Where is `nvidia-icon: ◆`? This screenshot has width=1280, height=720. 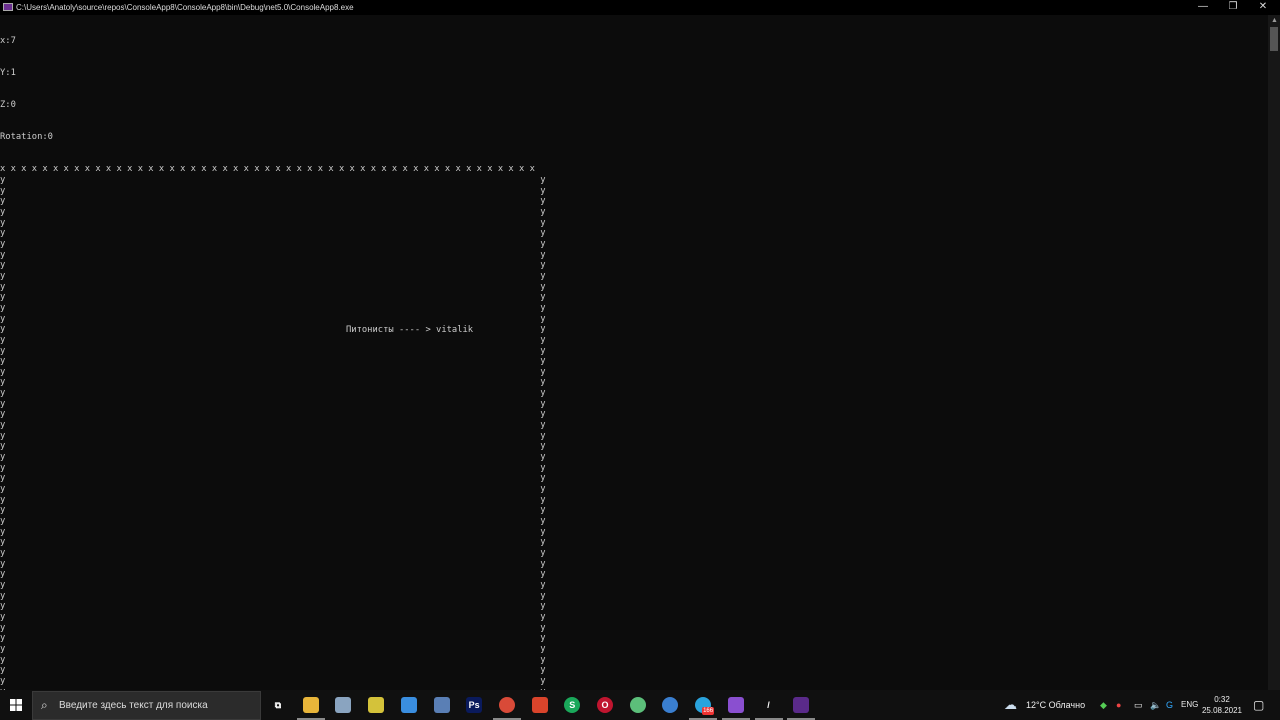
nvidia-icon: ◆ is located at coordinates (1103, 705).